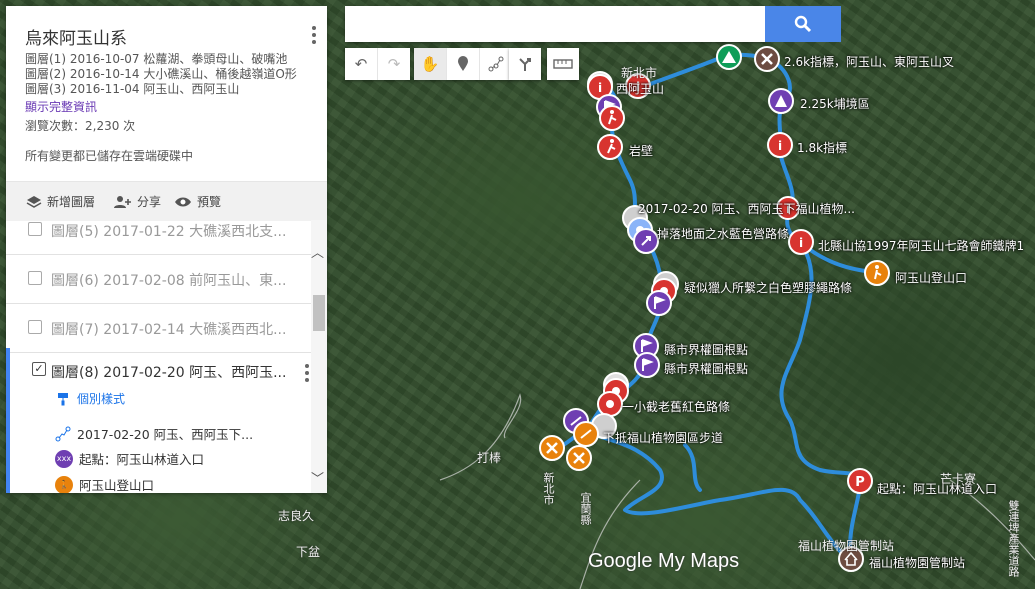 The image size is (1035, 589). What do you see at coordinates (117, 485) in the screenshot?
I see `feature-label: 阿玉山登山口` at bounding box center [117, 485].